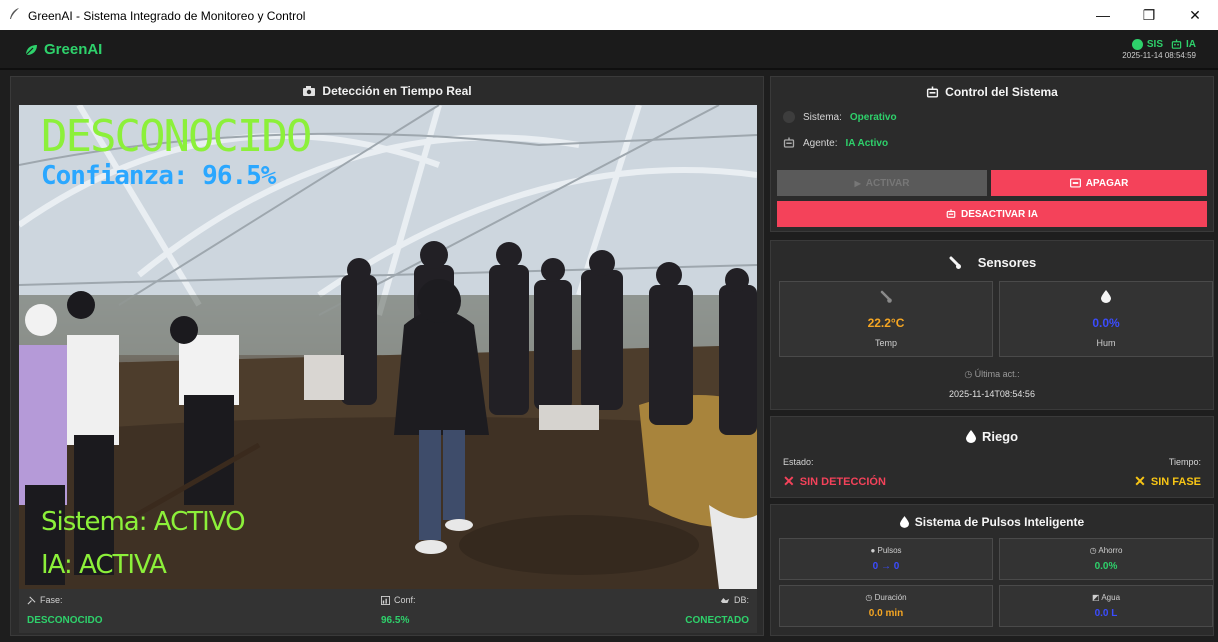  I want to click on restore-button: ❐, so click(1149, 15).